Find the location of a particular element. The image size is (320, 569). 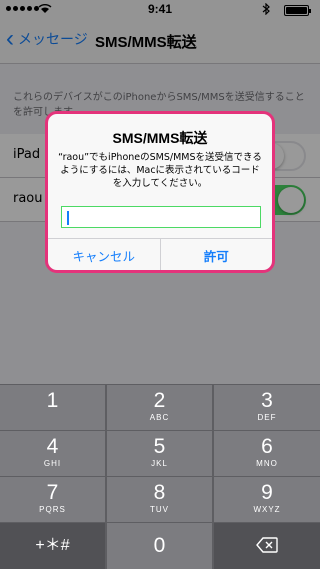

key-number: 9 is located at coordinates (267, 492).